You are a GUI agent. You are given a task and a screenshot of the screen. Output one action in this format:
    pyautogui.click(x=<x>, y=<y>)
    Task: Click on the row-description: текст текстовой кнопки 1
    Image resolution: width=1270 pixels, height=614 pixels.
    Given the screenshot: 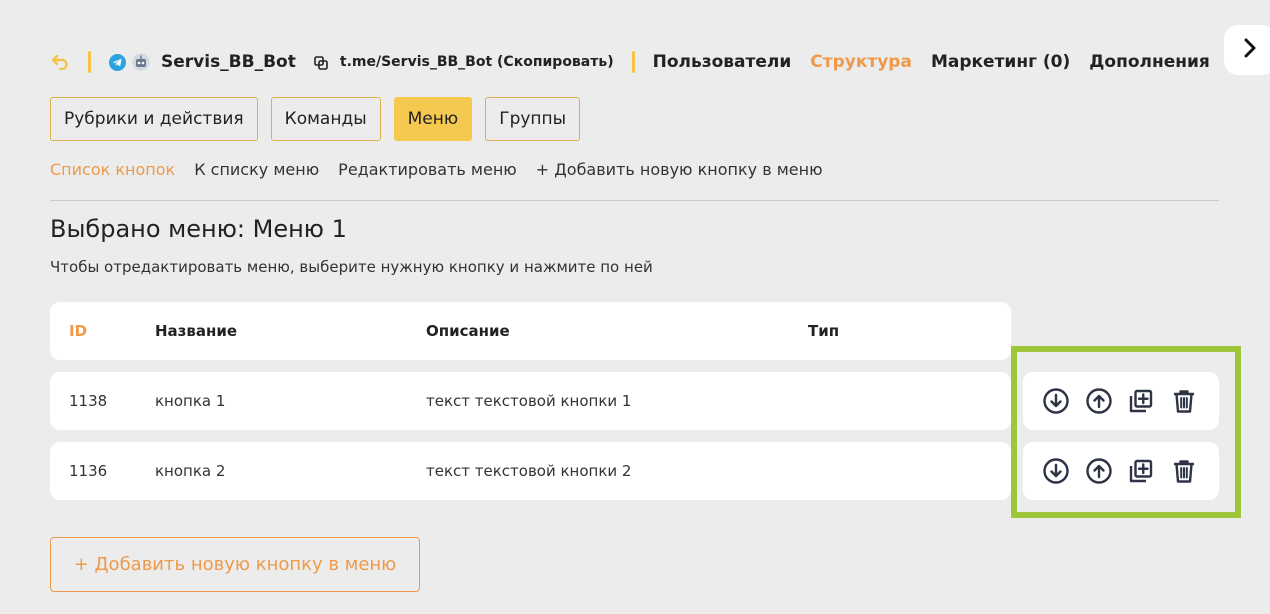 What is the action you would take?
    pyautogui.click(x=529, y=401)
    